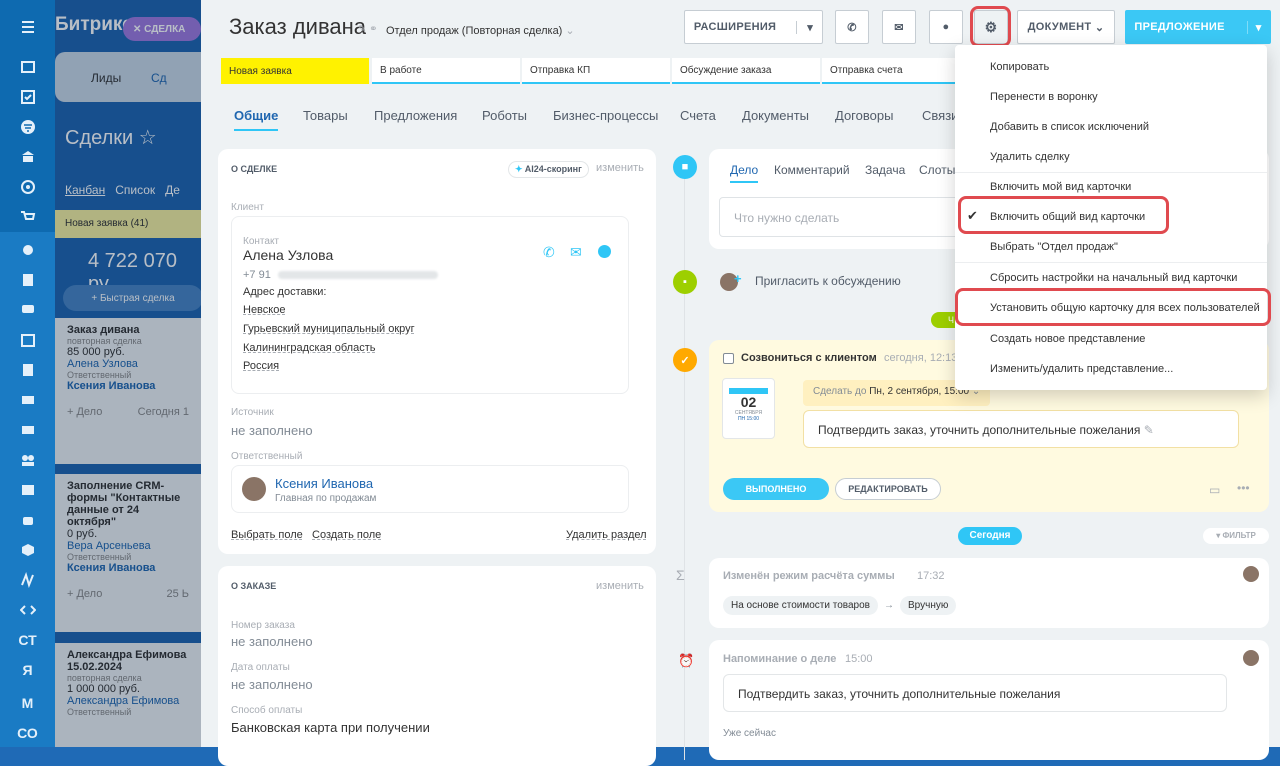 The height and width of the screenshot is (766, 1280). Describe the element at coordinates (738, 278) in the screenshot. I see `add-user-icon: +` at that location.